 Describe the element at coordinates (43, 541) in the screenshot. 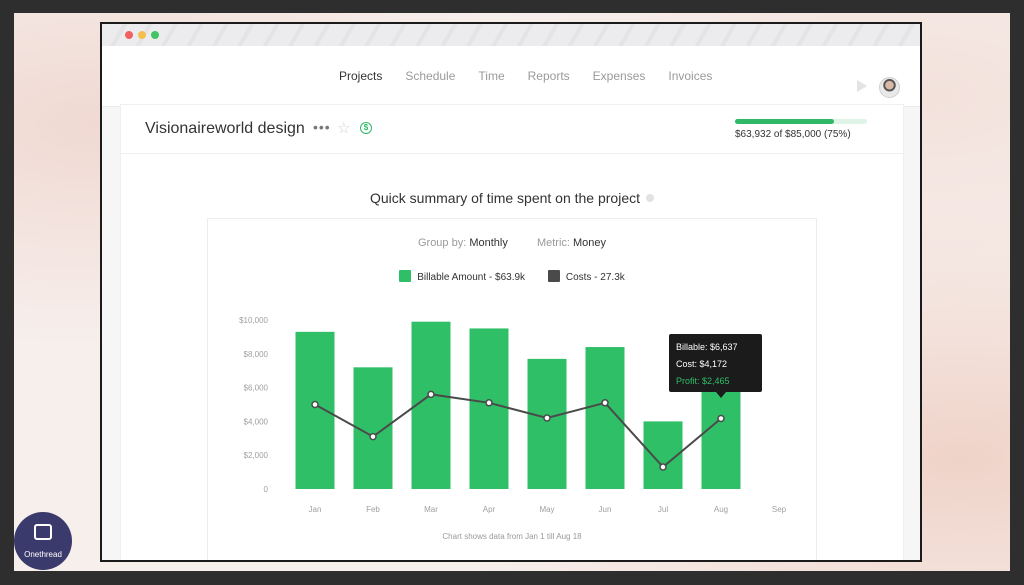

I see `onethread-logo: Onethread` at that location.